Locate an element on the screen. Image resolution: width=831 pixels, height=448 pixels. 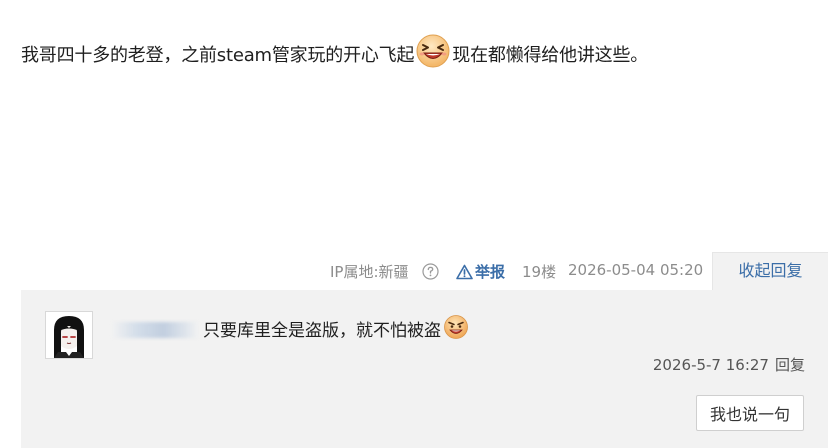
ip-location: IP属地:新疆 is located at coordinates (369, 272).